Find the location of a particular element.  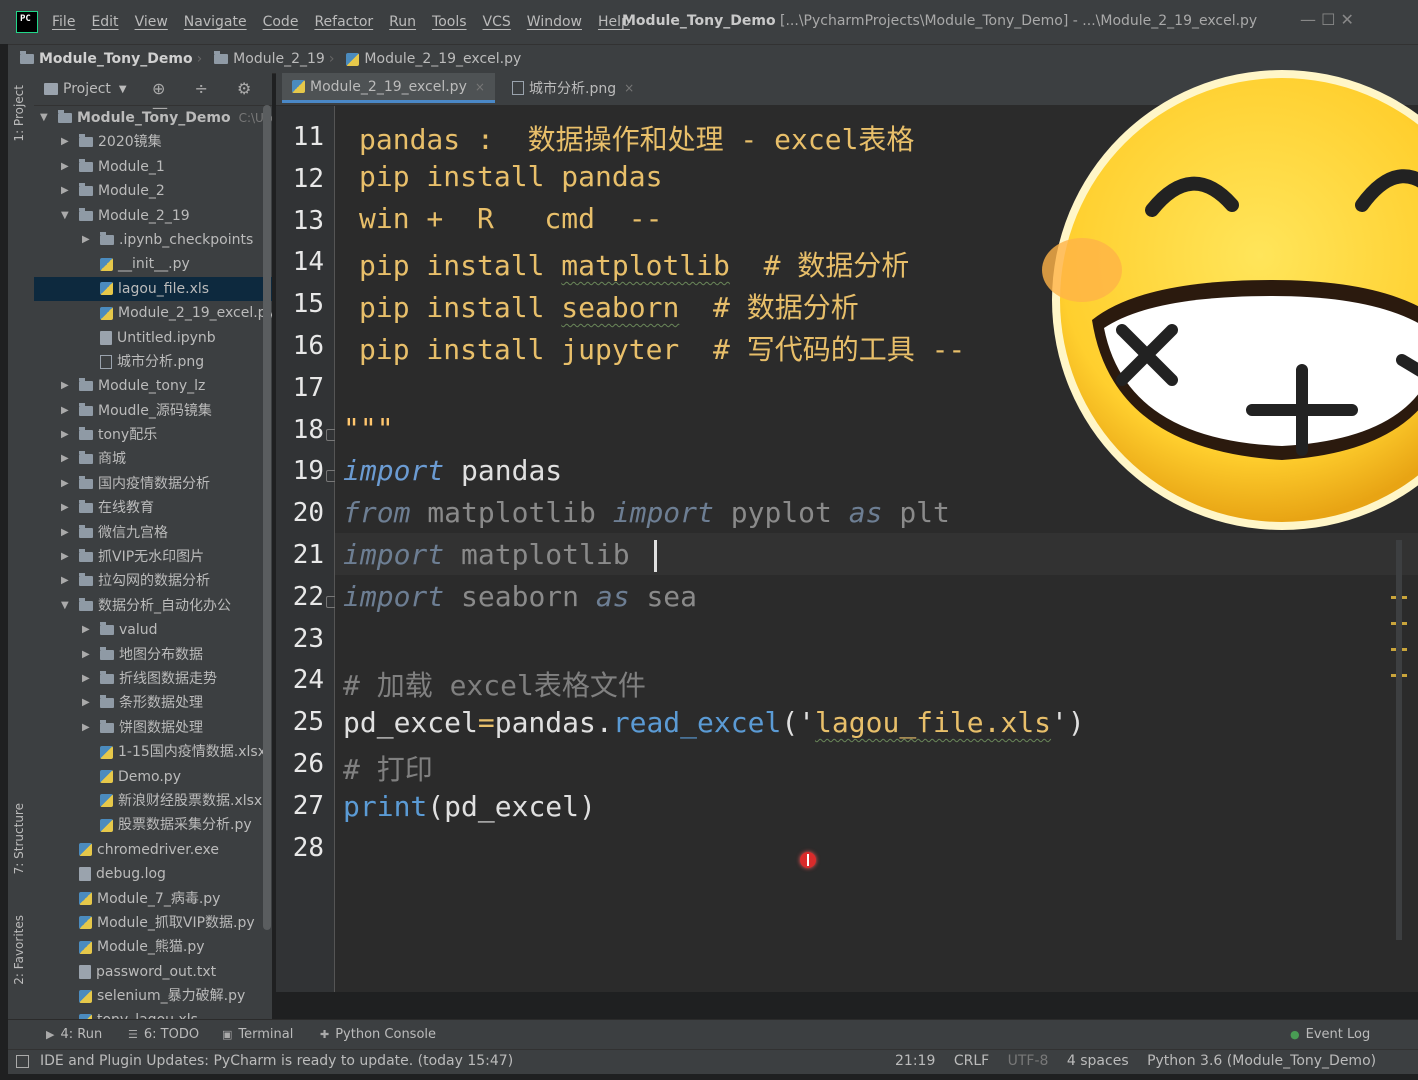

caret-position: 21:19 is located at coordinates (915, 1061).